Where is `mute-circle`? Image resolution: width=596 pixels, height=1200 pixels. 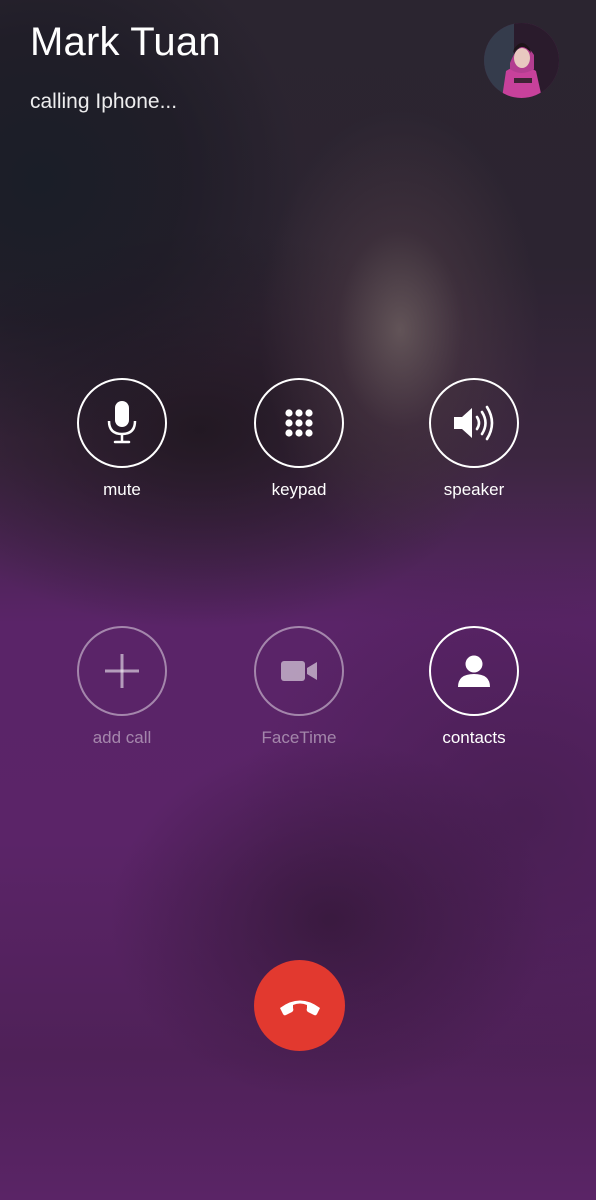 mute-circle is located at coordinates (122, 423).